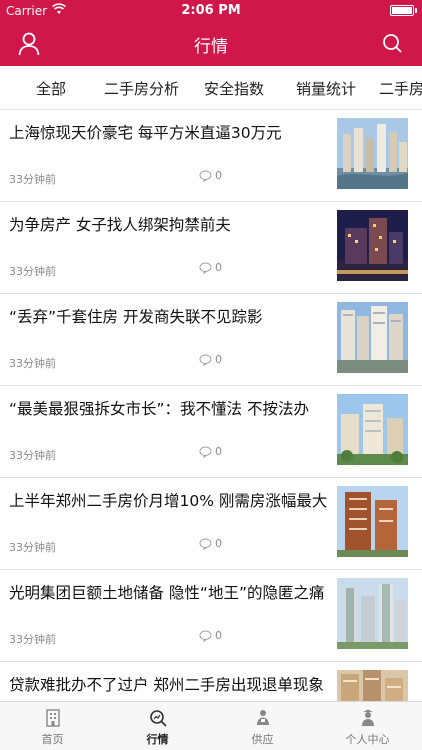 The height and width of the screenshot is (750, 422). Describe the element at coordinates (158, 718) in the screenshot. I see `trend-search-icon` at that location.